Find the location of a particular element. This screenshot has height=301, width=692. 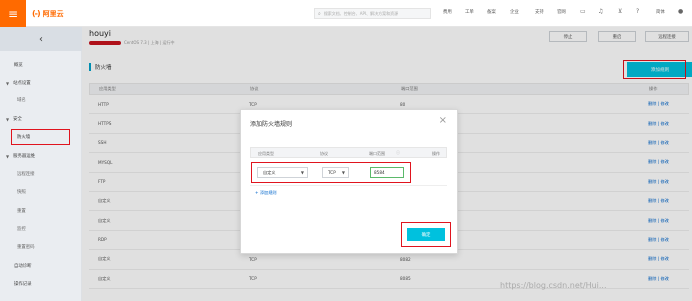

search-placeholder: 搜索文档、控制台、API、解决方案和资源 is located at coordinates (361, 13).